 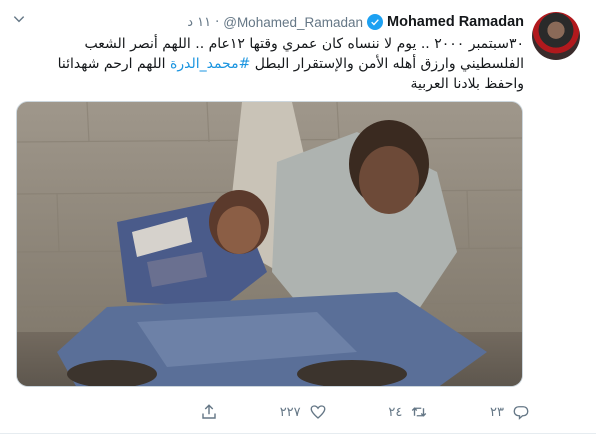 I want to click on like-button: ٢٢٧, so click(x=303, y=412).